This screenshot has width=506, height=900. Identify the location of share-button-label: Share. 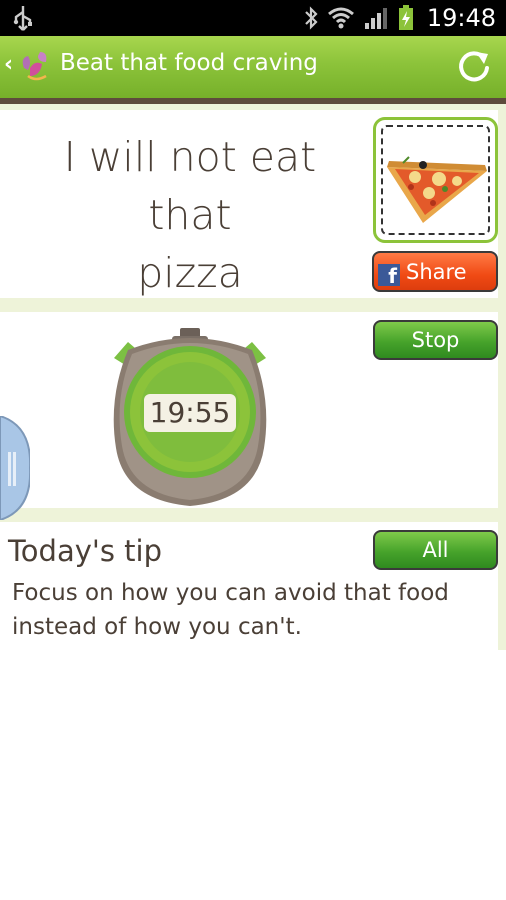
(436, 271).